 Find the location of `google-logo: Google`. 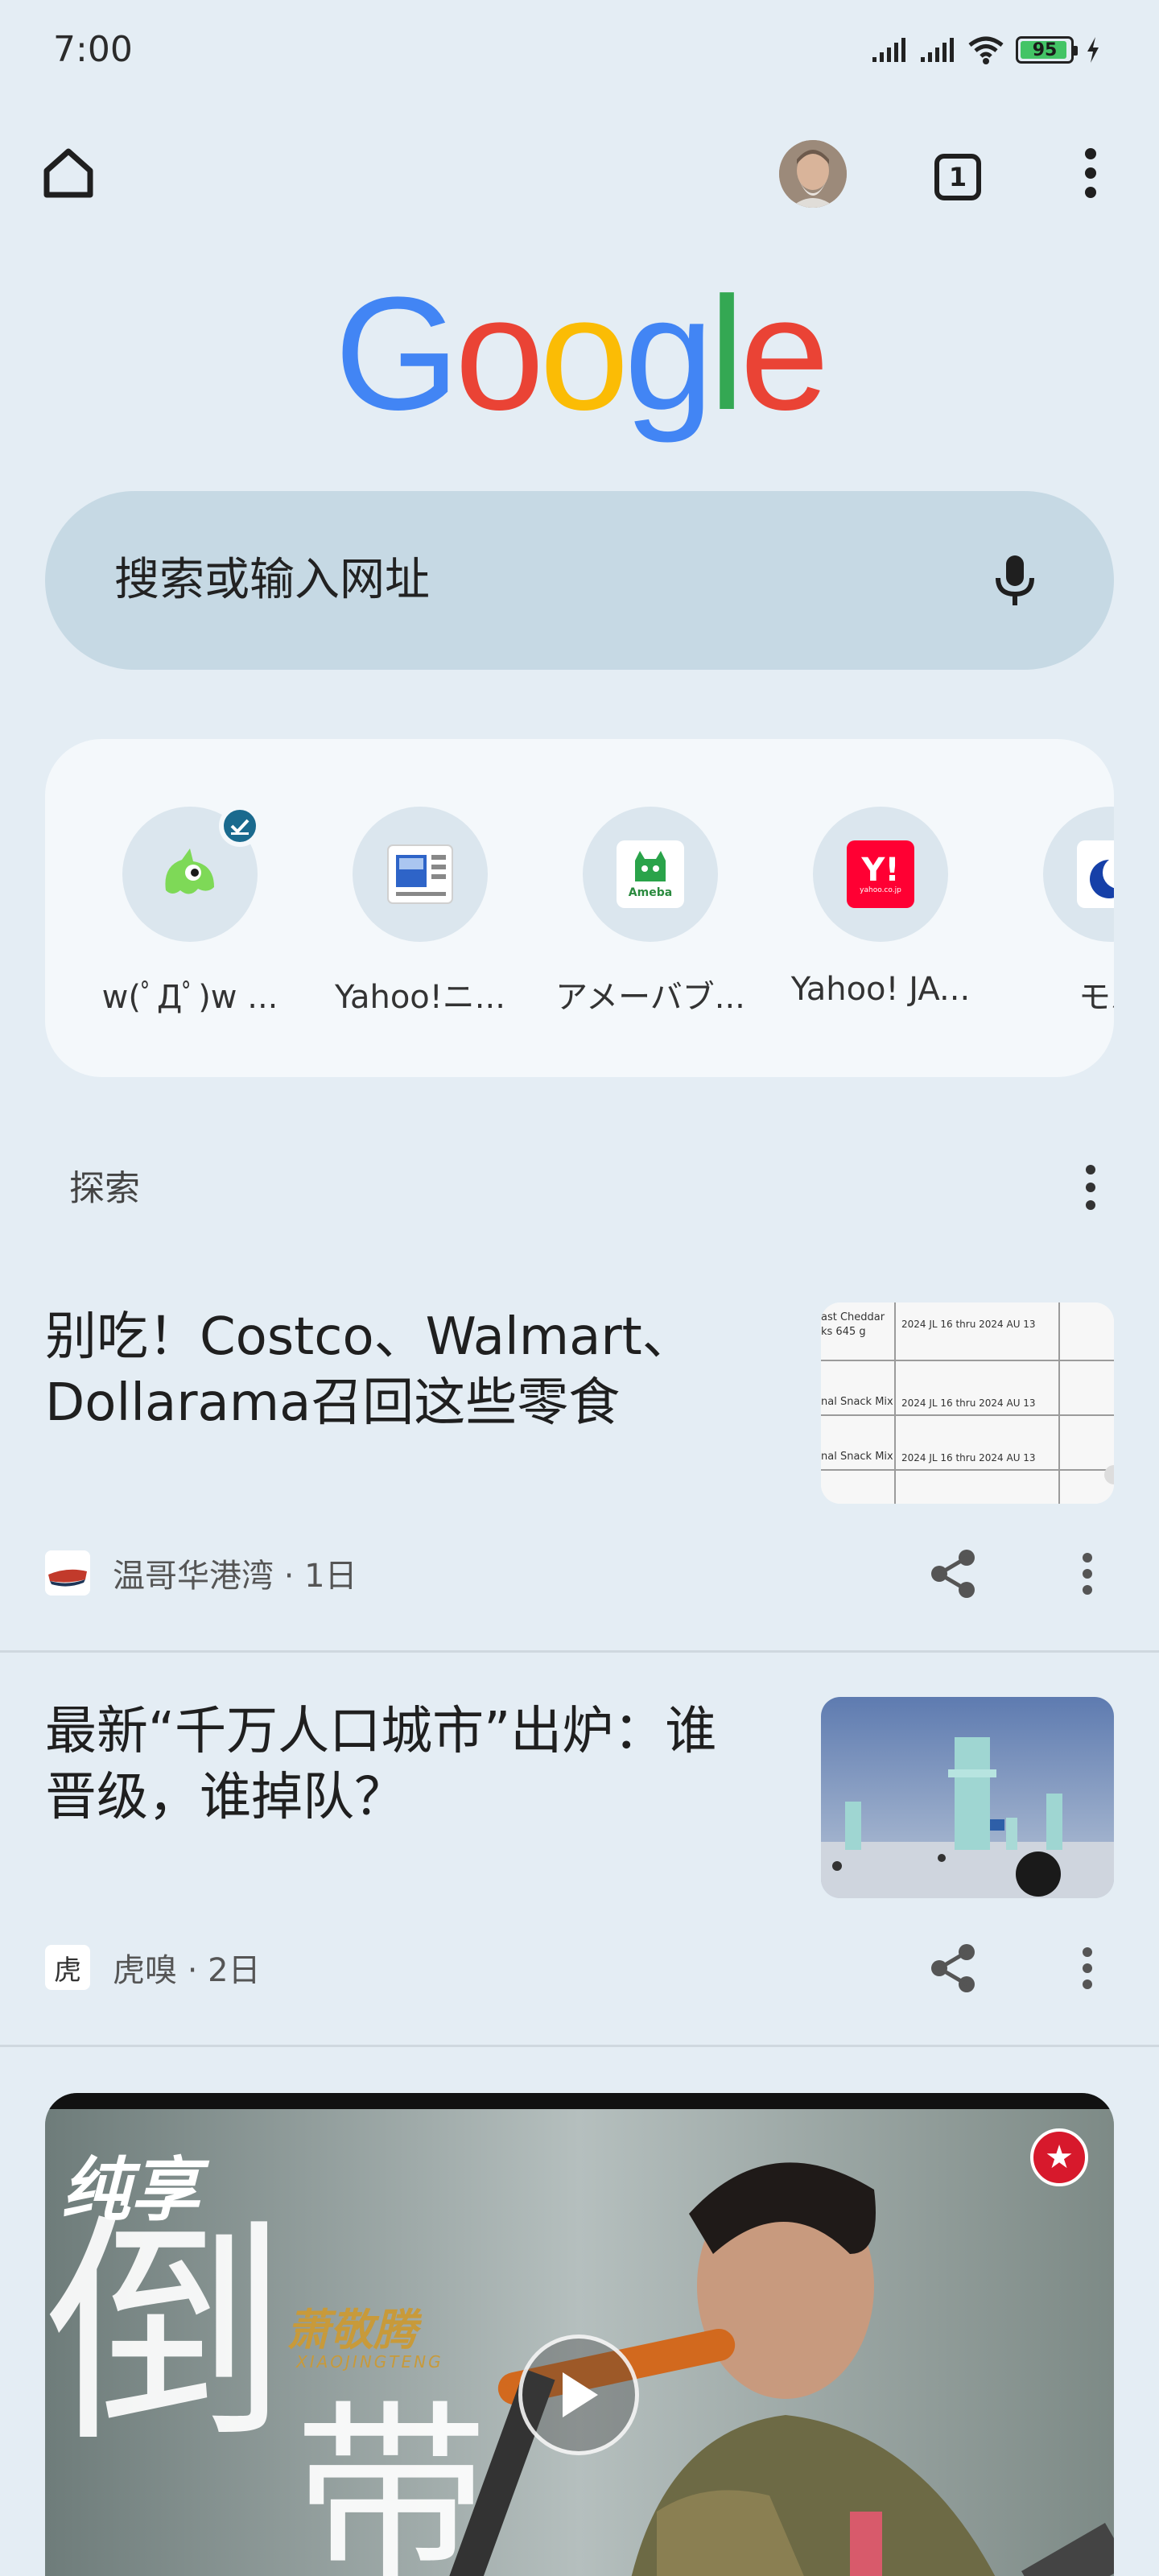

google-logo: Google is located at coordinates (582, 354).